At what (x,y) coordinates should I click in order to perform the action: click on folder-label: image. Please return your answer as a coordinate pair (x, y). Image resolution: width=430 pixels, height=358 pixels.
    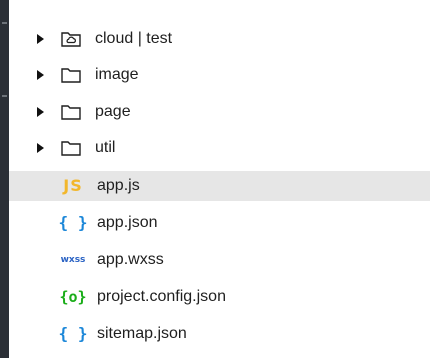
    Looking at the image, I should click on (117, 74).